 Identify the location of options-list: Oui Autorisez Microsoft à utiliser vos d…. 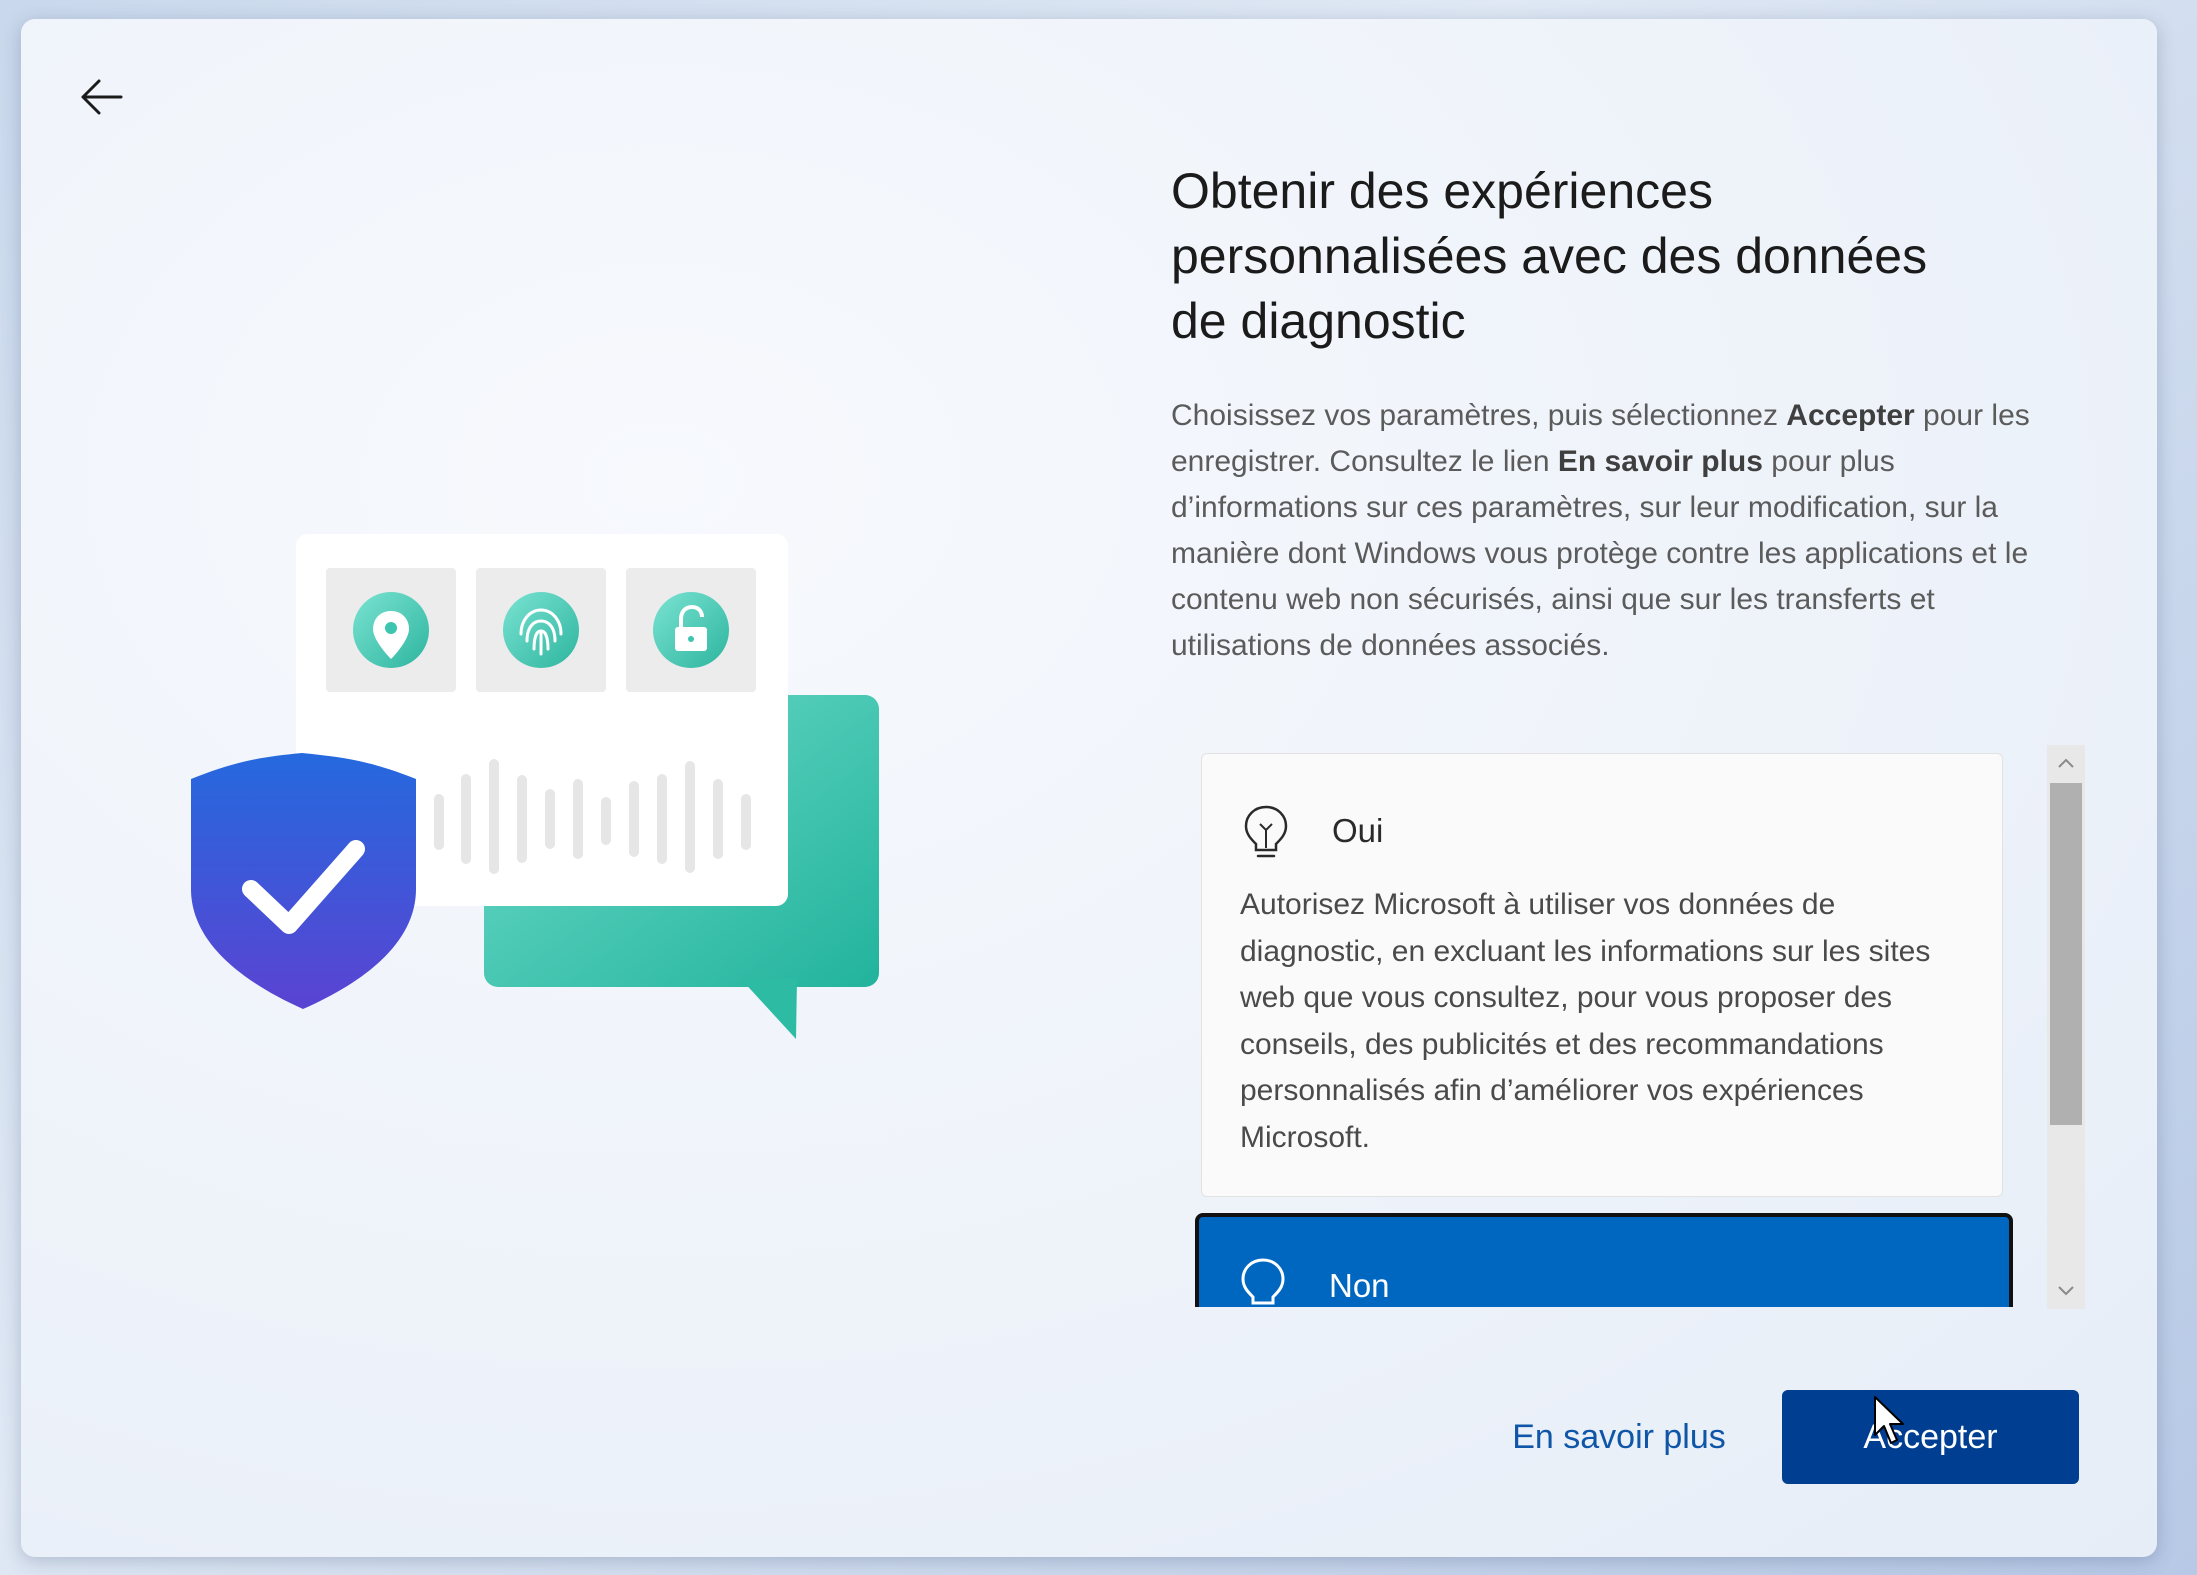
(1593, 1018).